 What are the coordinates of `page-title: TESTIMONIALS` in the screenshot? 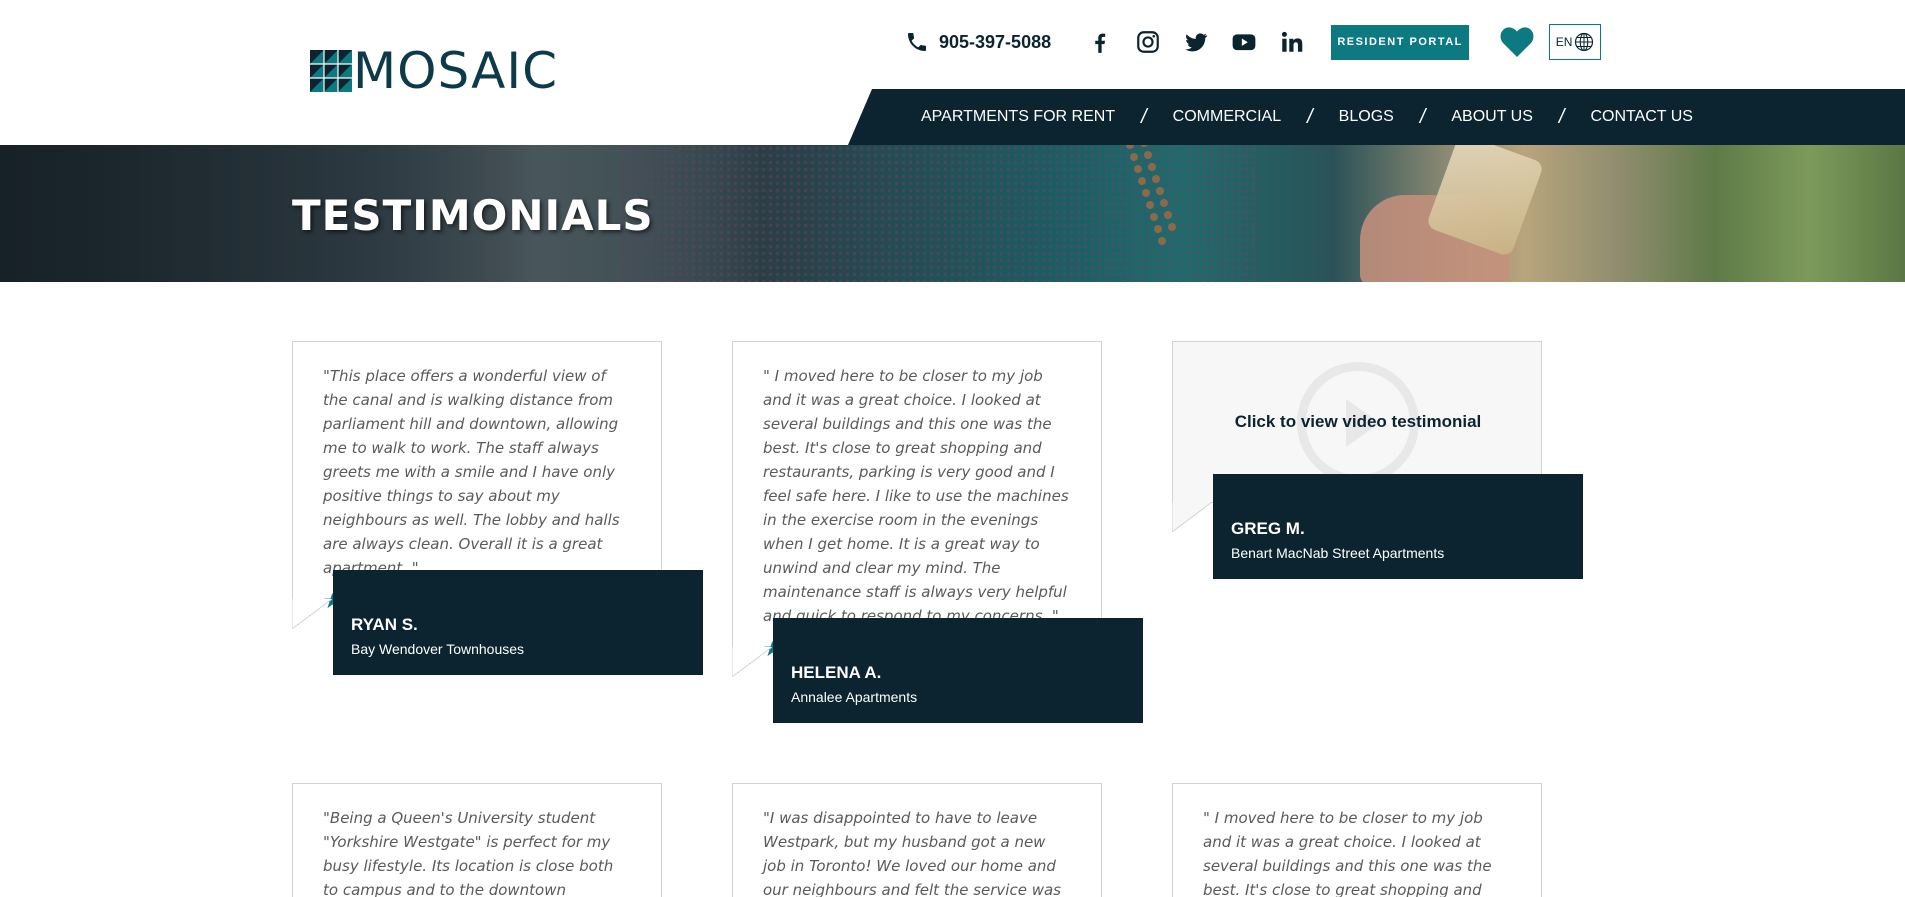 It's located at (473, 215).